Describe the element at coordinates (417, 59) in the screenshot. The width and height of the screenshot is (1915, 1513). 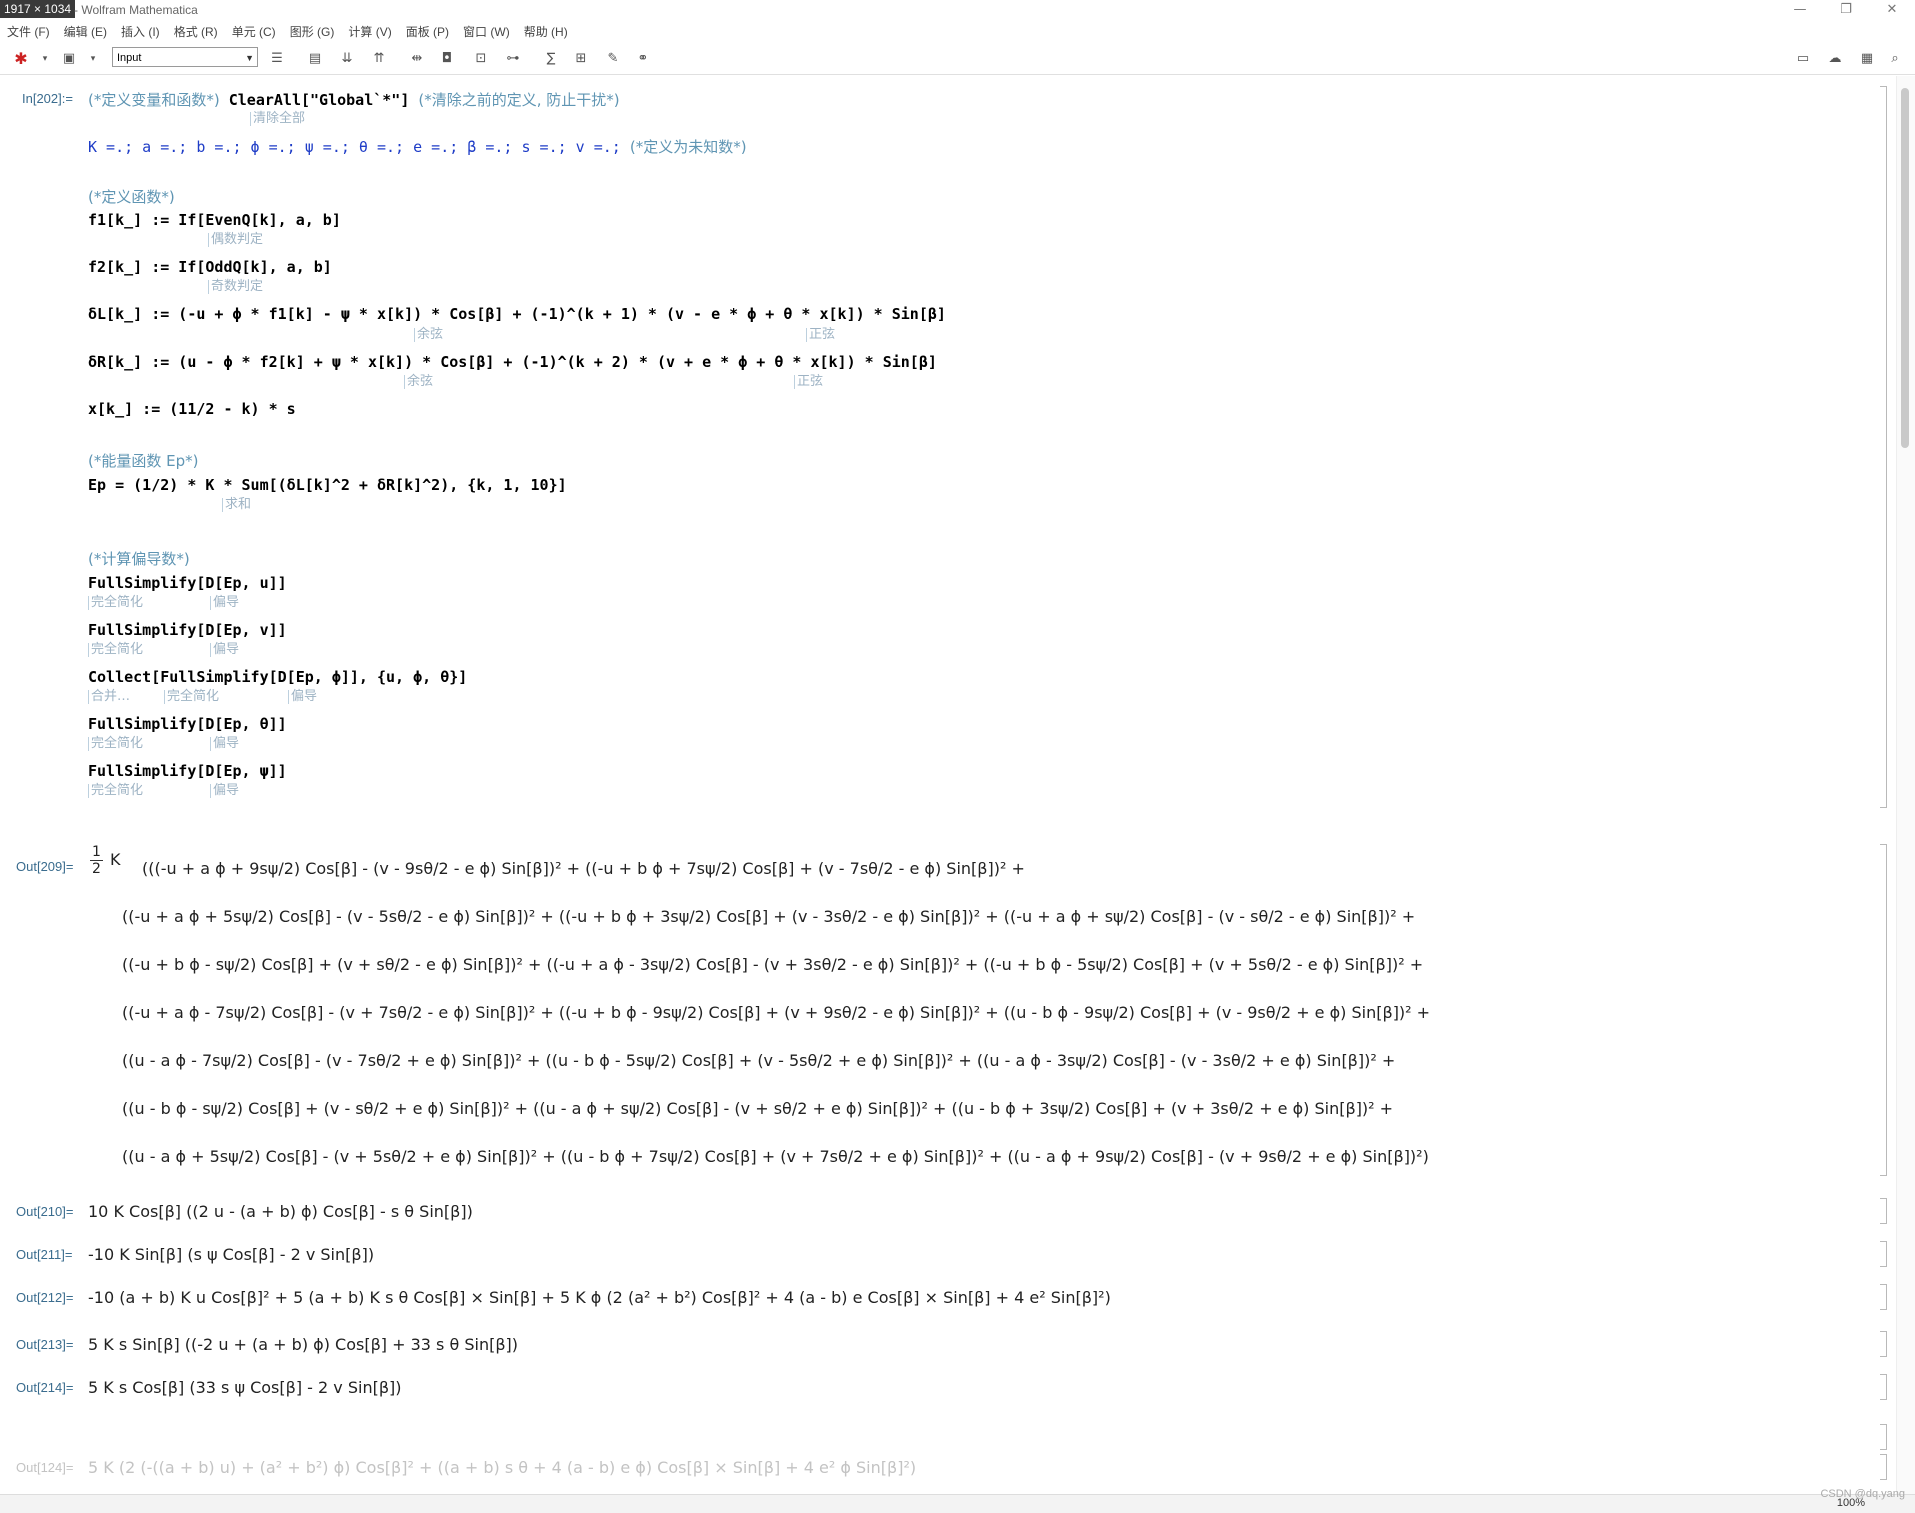
I see `split-icon: ⇹` at that location.